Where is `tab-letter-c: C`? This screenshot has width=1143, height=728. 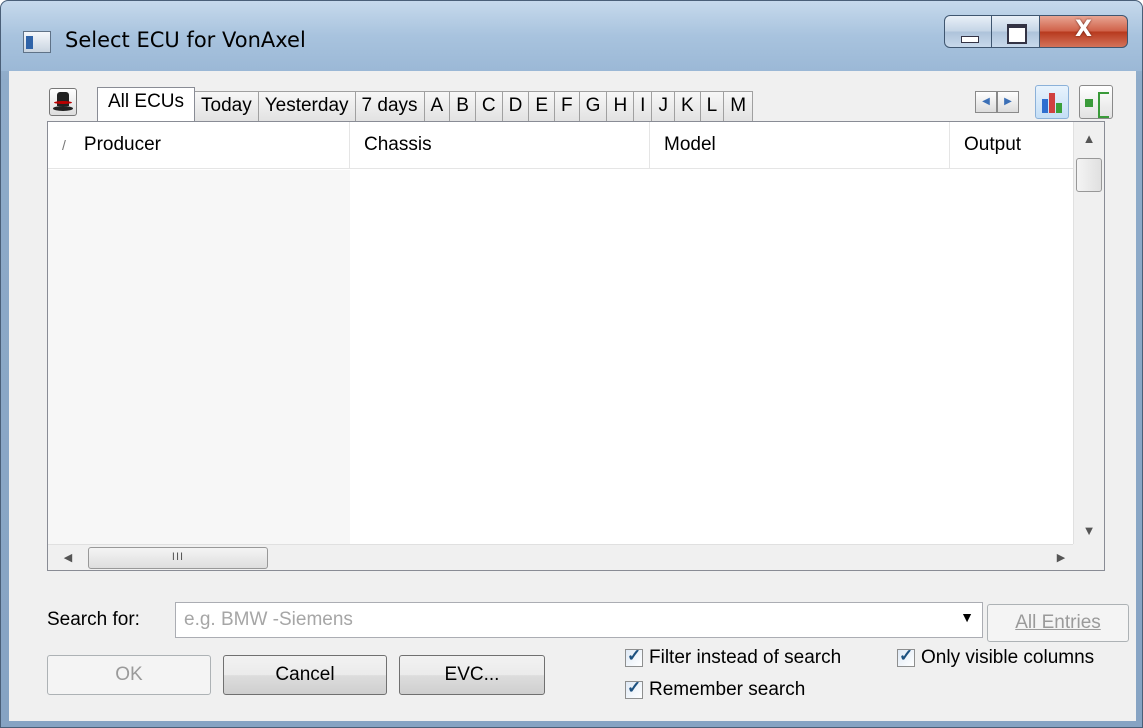
tab-letter-c: C is located at coordinates (488, 106).